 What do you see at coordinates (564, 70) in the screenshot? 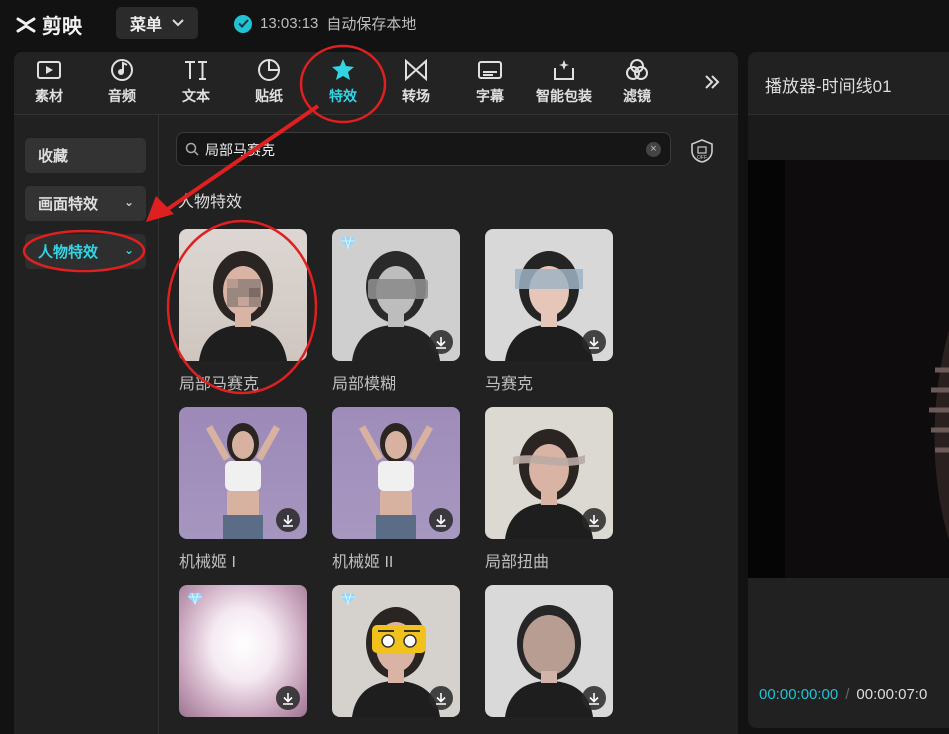
I see `smart-package-icon` at bounding box center [564, 70].